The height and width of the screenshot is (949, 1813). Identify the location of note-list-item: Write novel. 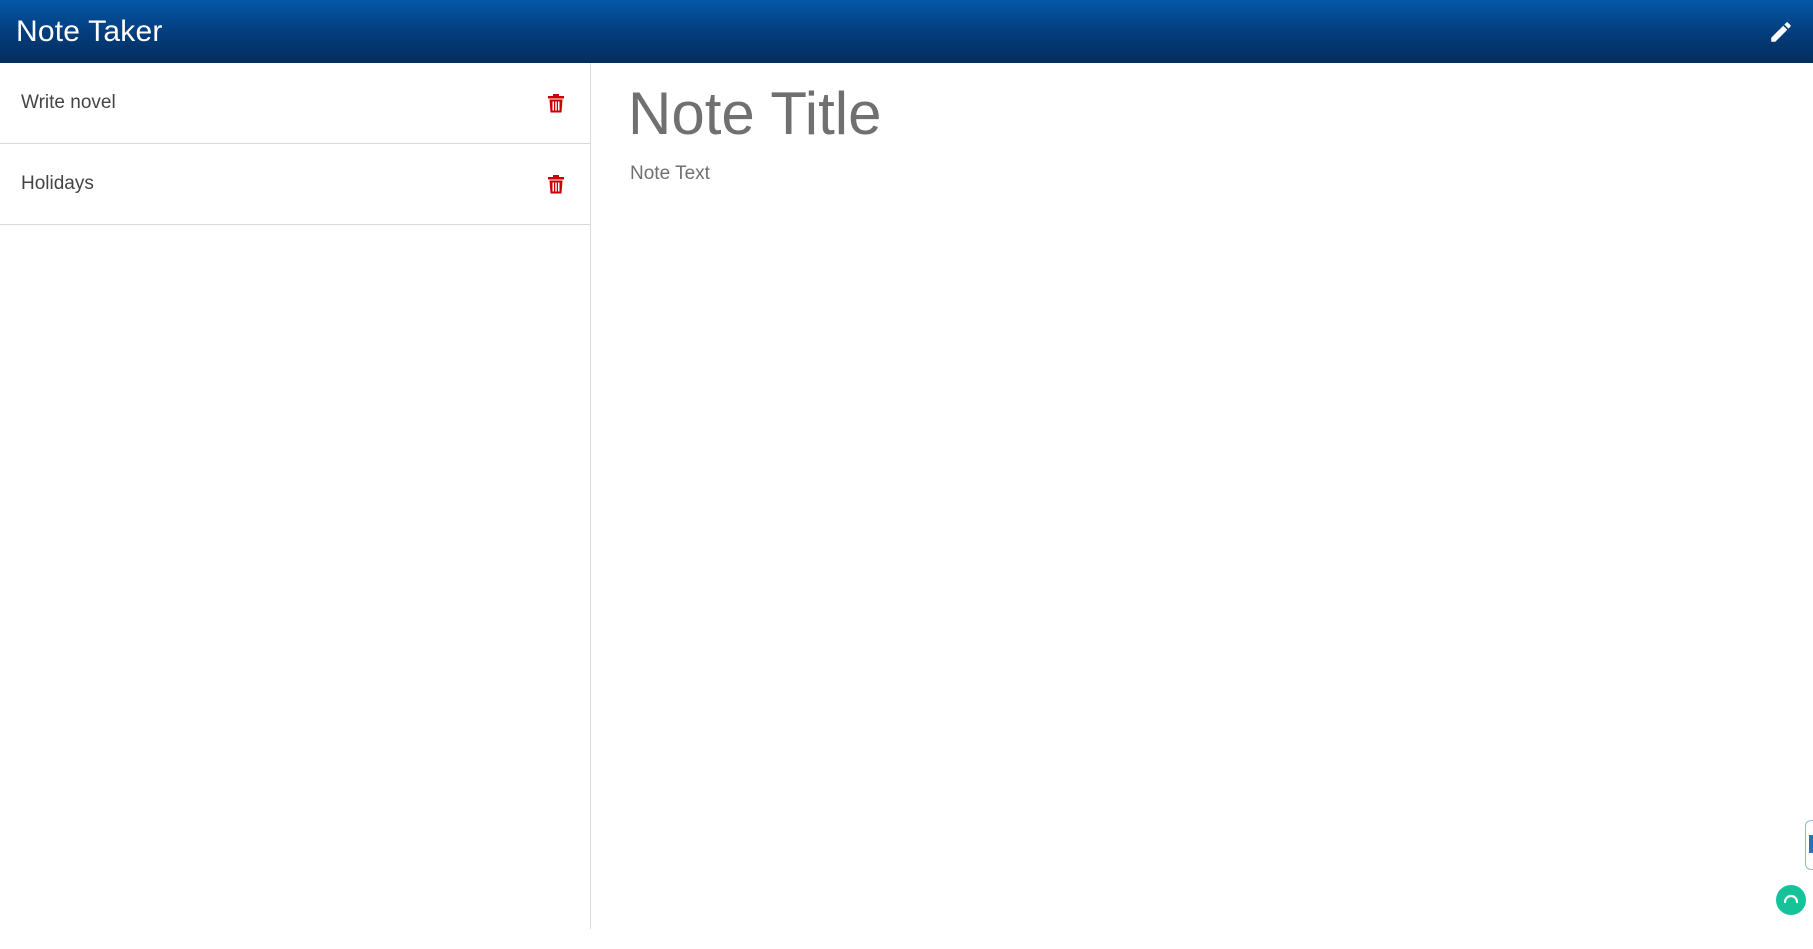
(295, 103).